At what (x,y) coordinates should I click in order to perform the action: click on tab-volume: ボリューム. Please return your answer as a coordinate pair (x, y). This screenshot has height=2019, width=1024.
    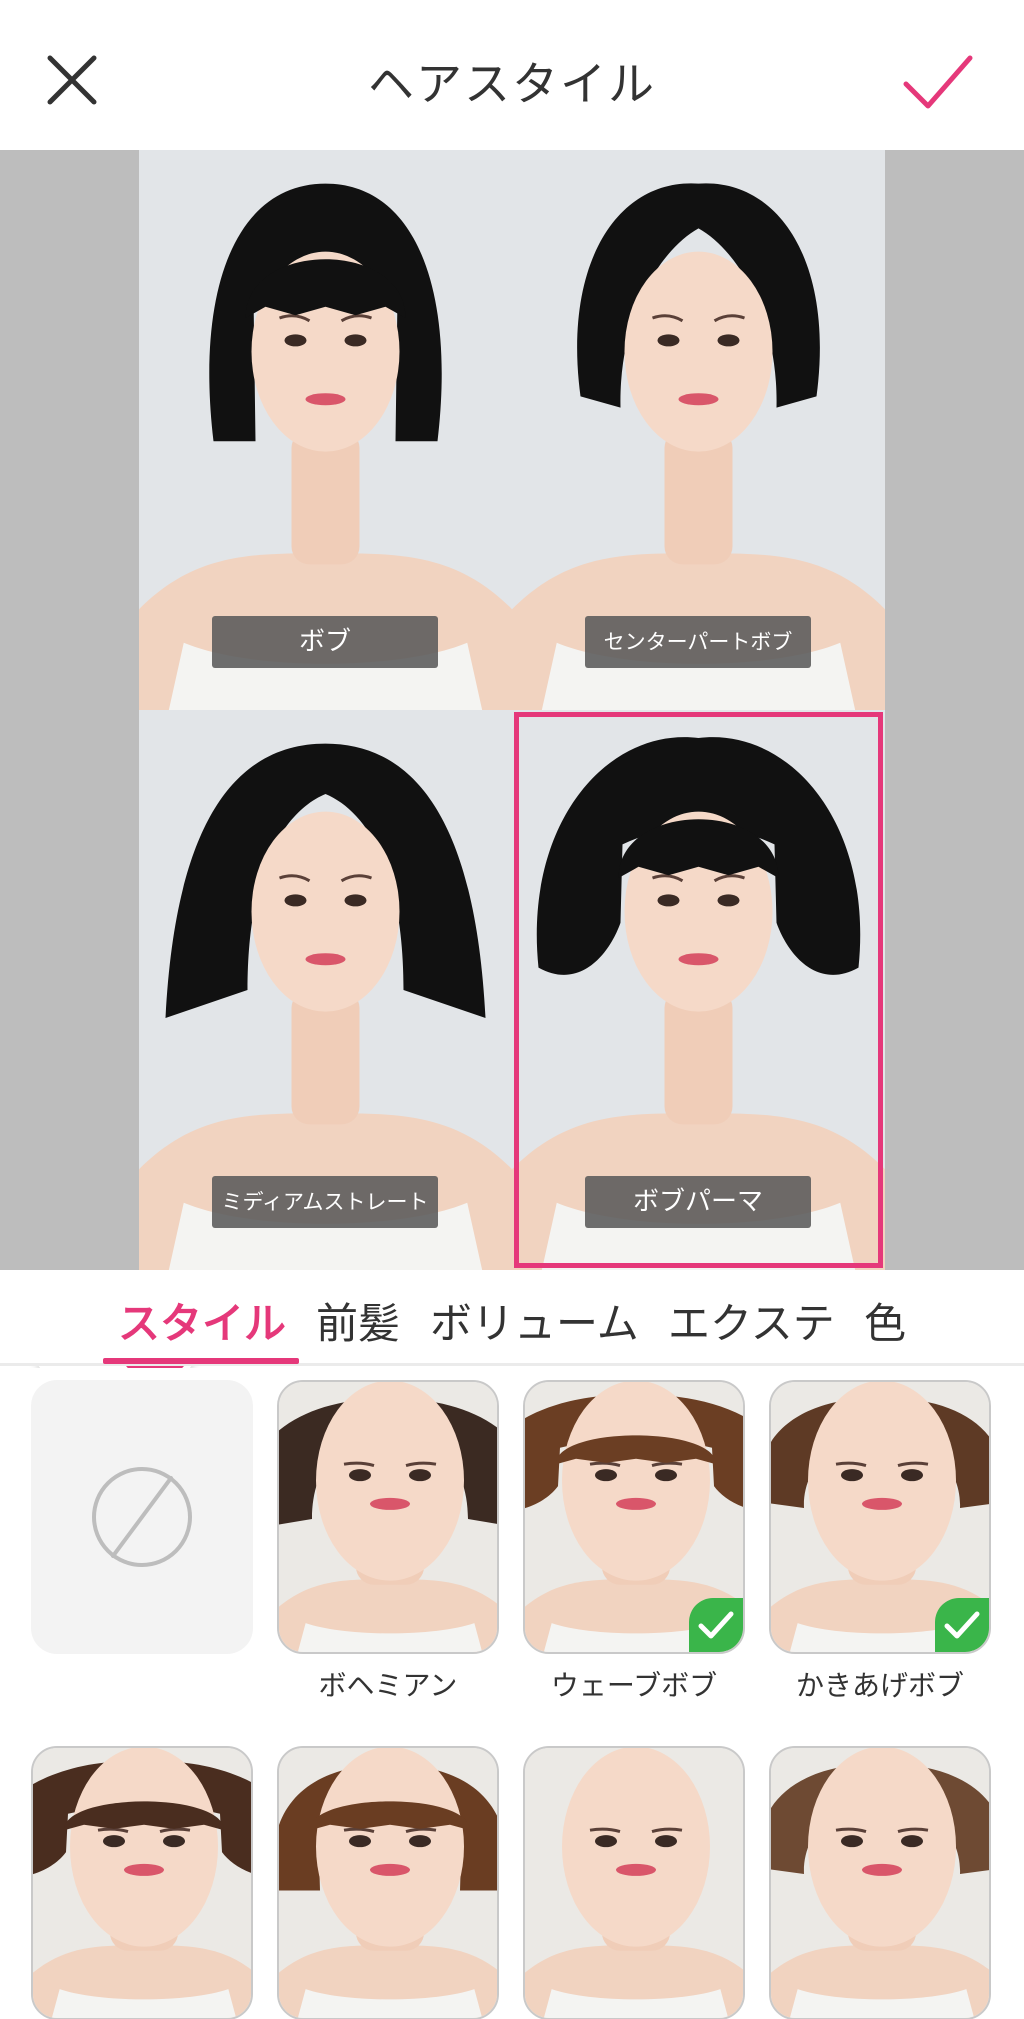
    Looking at the image, I should click on (534, 1320).